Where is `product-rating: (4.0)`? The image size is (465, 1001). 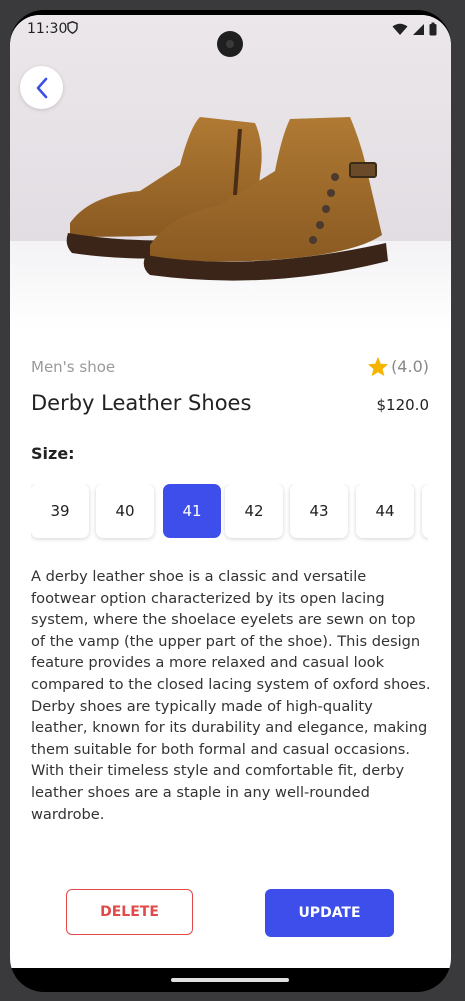
product-rating: (4.0) is located at coordinates (398, 366).